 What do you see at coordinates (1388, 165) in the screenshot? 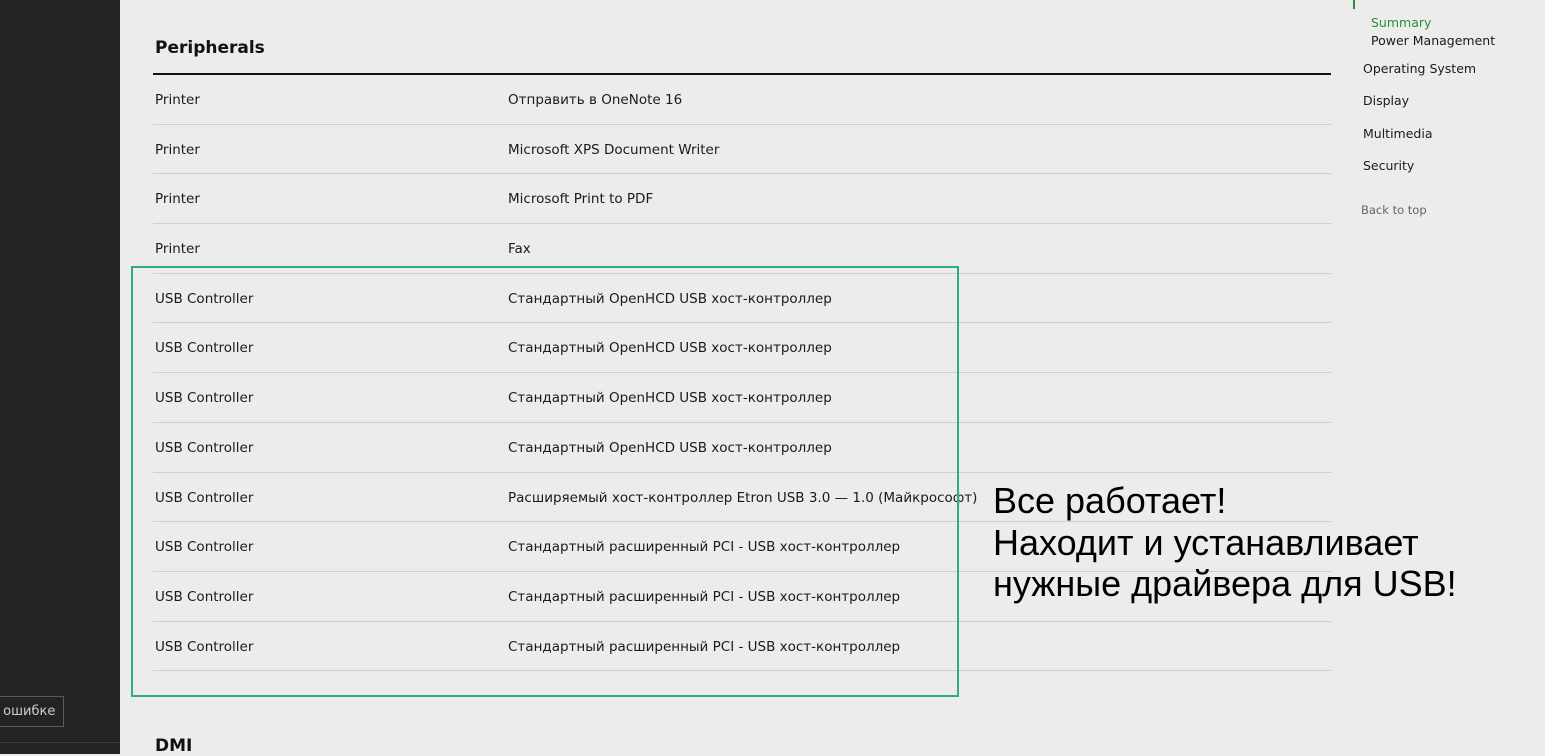
I see `nav-item-security: Security` at bounding box center [1388, 165].